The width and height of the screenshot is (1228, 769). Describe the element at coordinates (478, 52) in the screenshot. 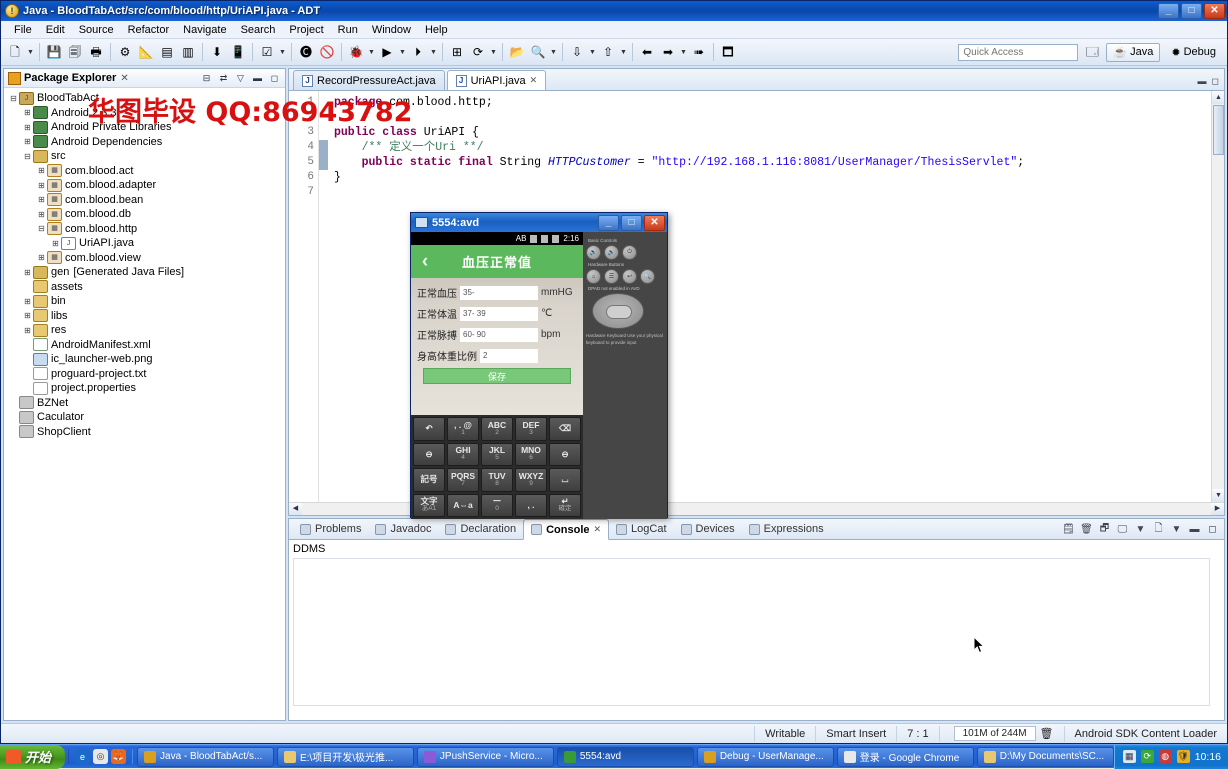

I see `refresh-icon: ⟳` at that location.